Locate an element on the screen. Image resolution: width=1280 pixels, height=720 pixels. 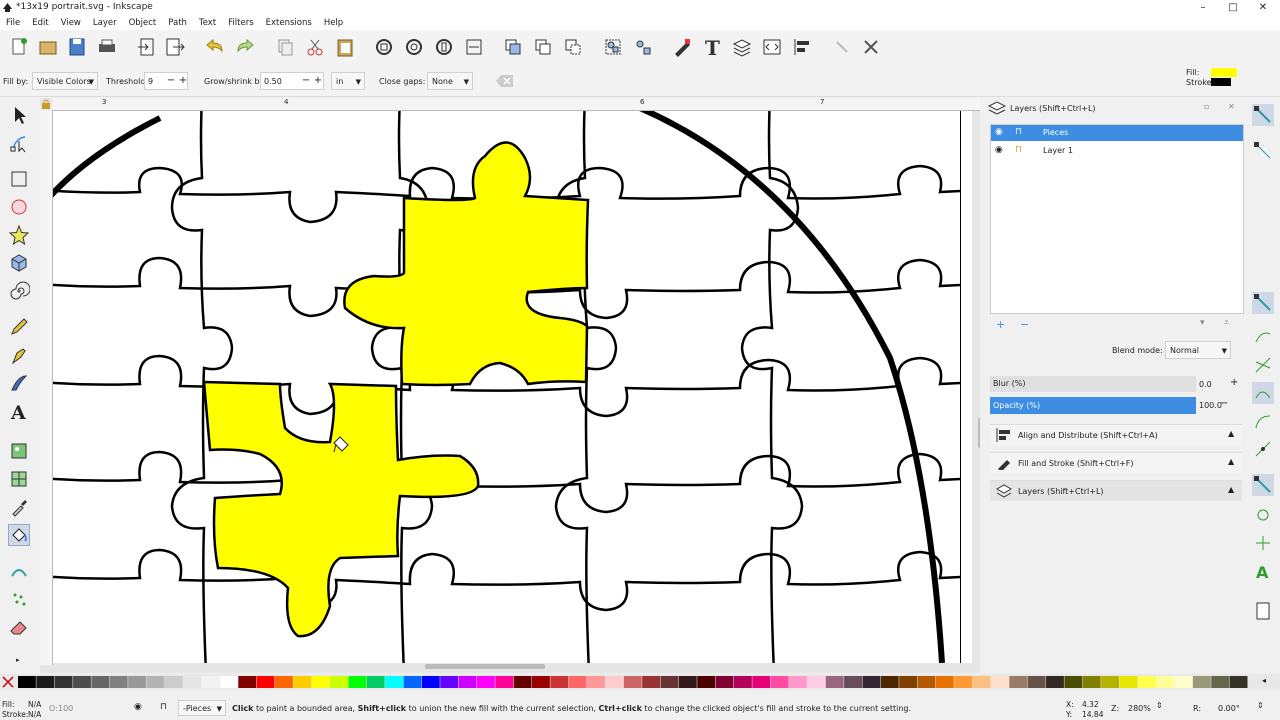
unlink-clone-icon is located at coordinates (573, 47).